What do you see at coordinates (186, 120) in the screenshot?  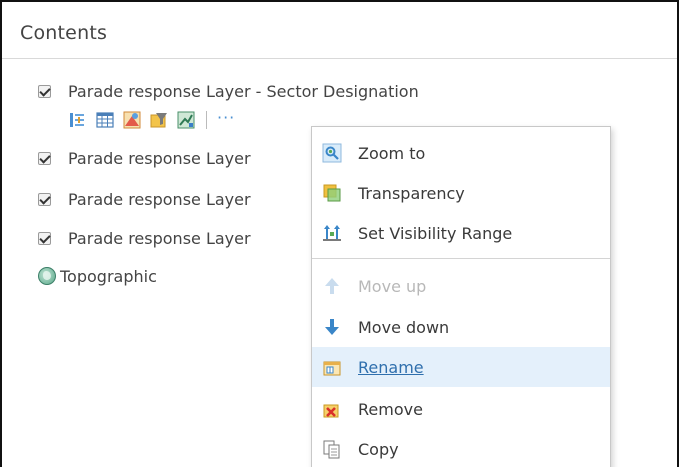 I see `analysis-icon` at bounding box center [186, 120].